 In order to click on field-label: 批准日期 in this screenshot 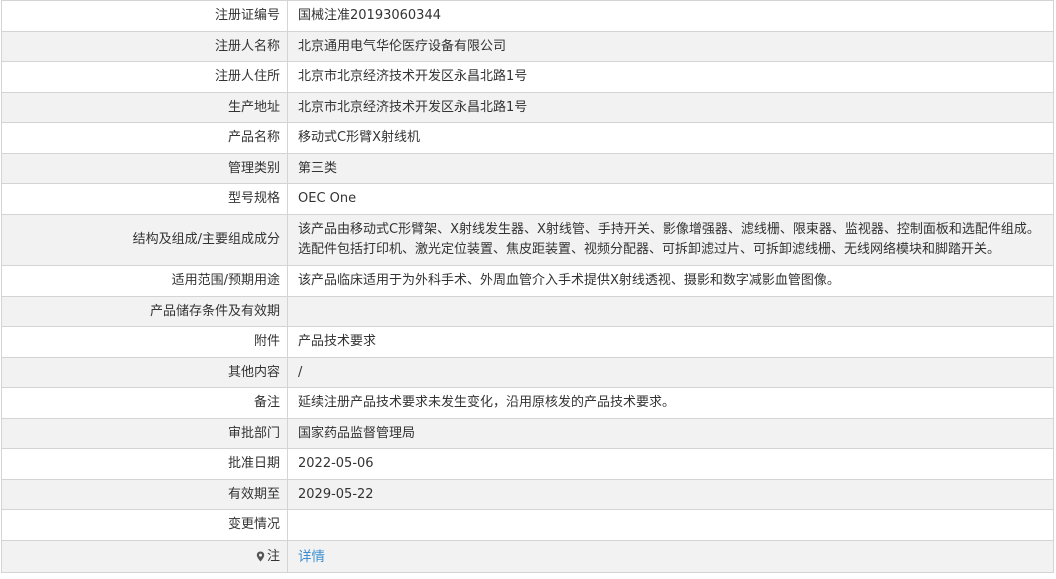, I will do `click(145, 464)`.